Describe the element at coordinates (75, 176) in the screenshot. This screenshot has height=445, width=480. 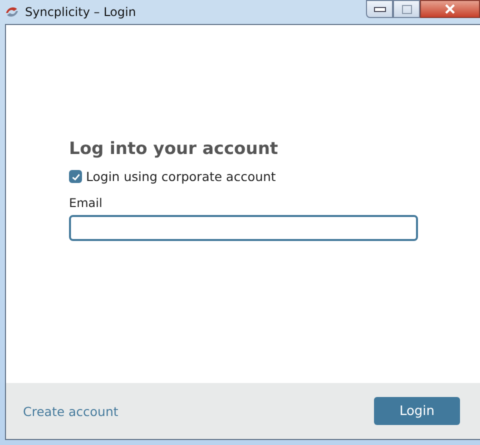
I see `corporate-checkbox` at that location.